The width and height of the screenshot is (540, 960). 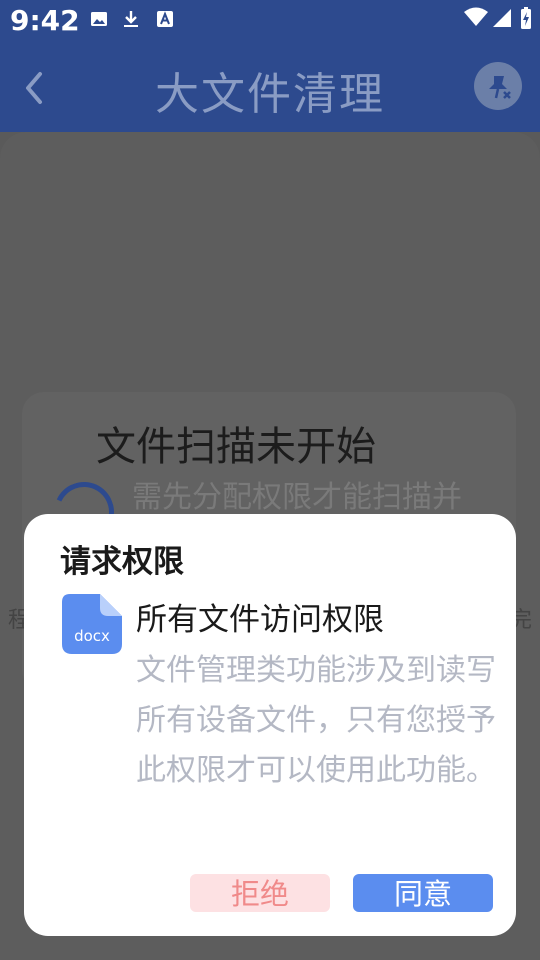 What do you see at coordinates (45, 20) in the screenshot?
I see `status-time: 9:42` at bounding box center [45, 20].